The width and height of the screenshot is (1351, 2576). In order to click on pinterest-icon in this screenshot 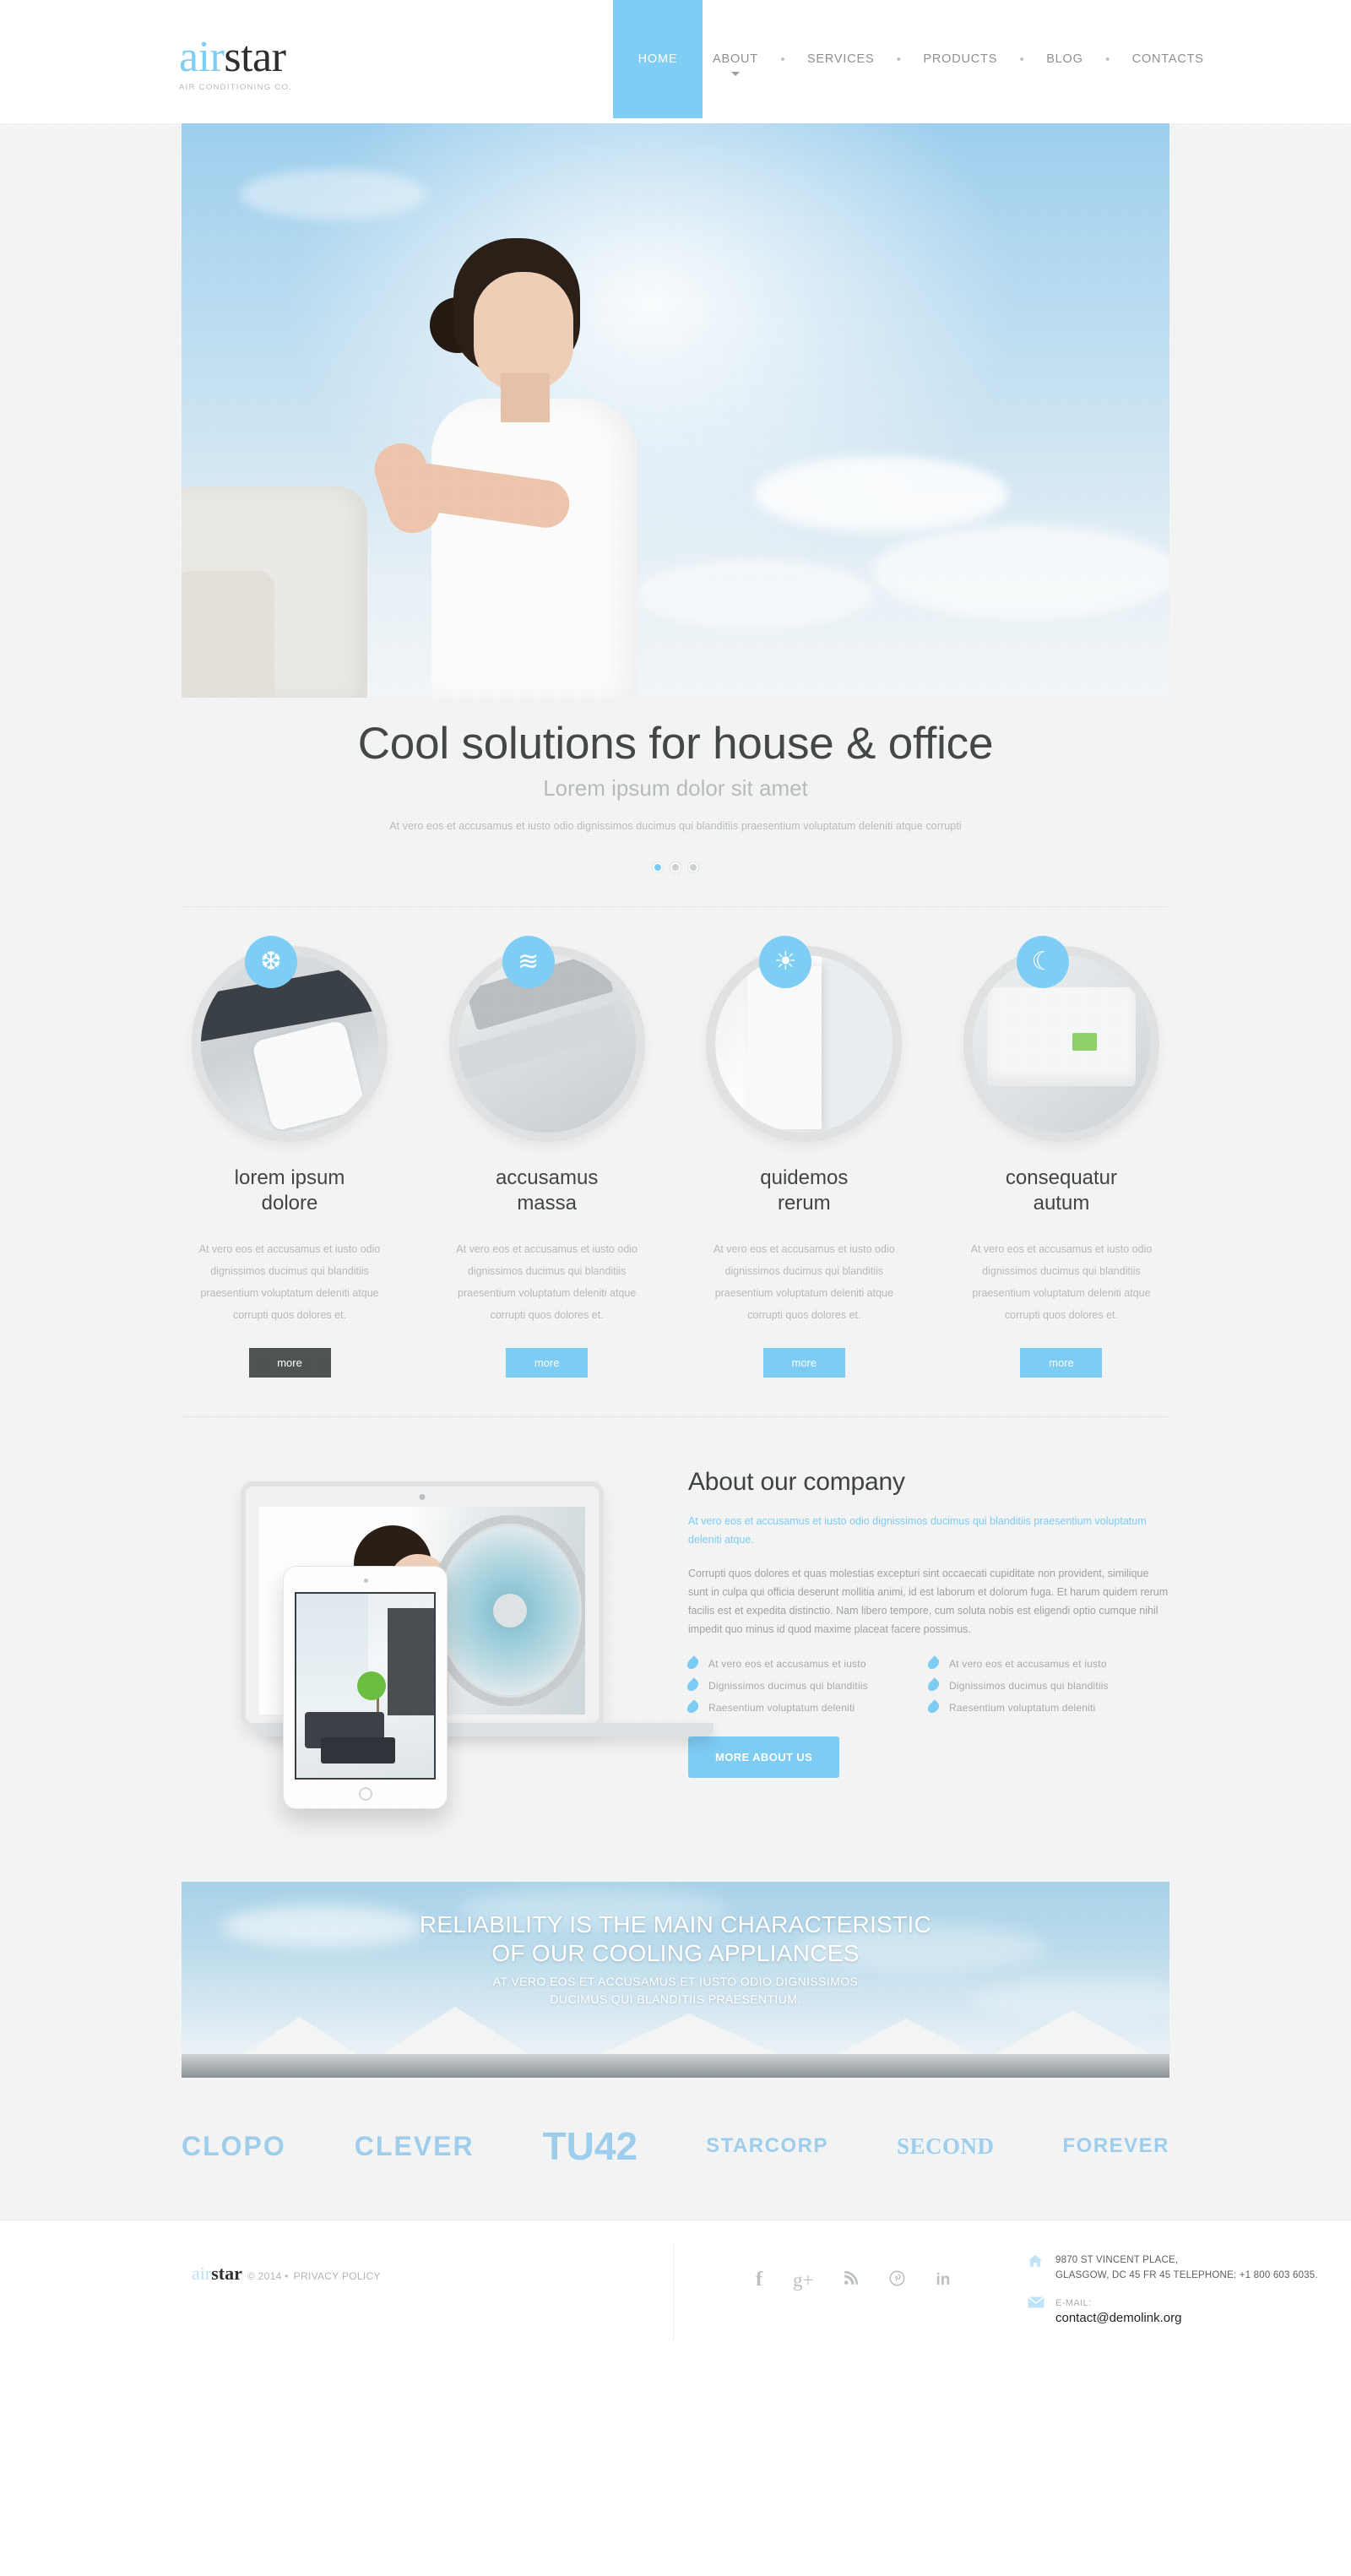, I will do `click(897, 2280)`.